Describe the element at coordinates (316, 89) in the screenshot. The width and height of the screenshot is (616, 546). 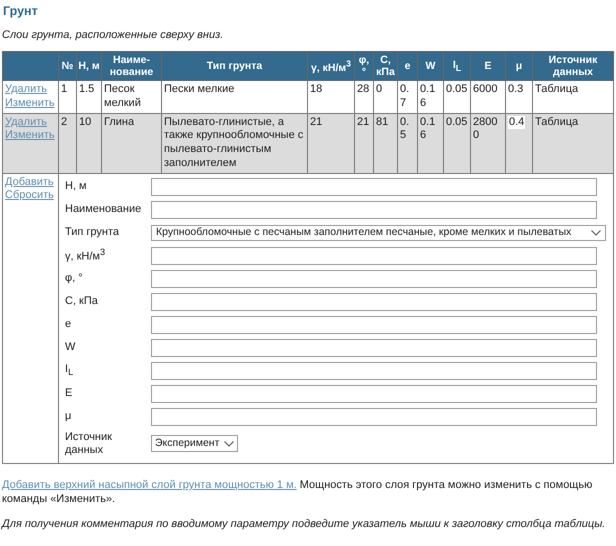
I see `table-cell: 18` at that location.